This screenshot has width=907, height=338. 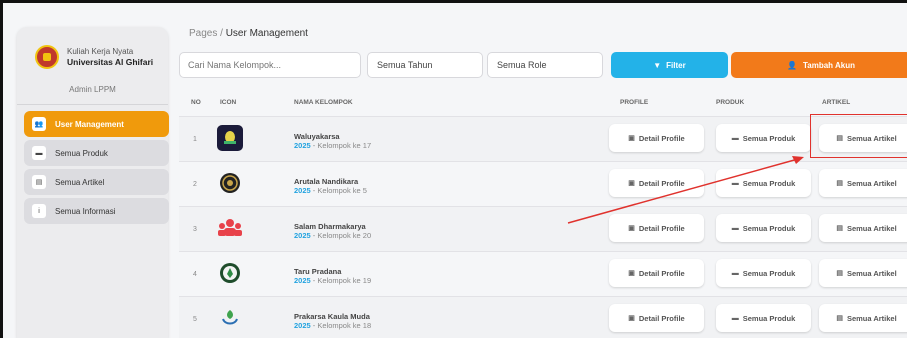 I want to click on search-input, so click(x=270, y=65).